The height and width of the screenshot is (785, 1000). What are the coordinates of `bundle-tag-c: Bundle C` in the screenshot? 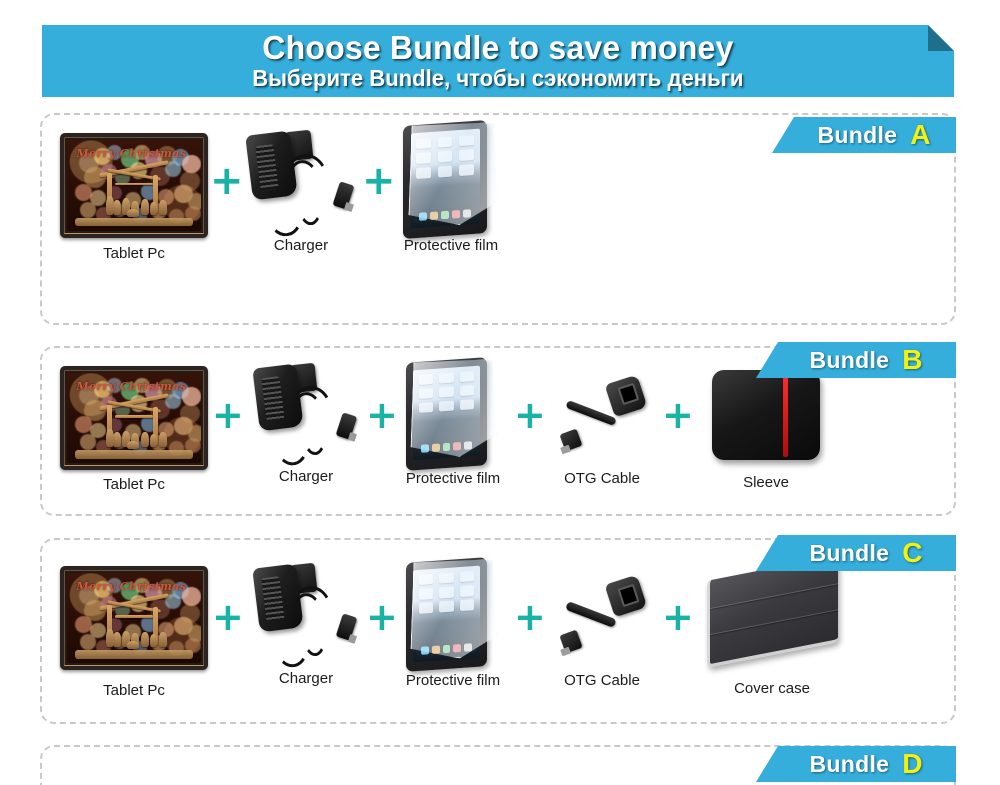 It's located at (856, 553).